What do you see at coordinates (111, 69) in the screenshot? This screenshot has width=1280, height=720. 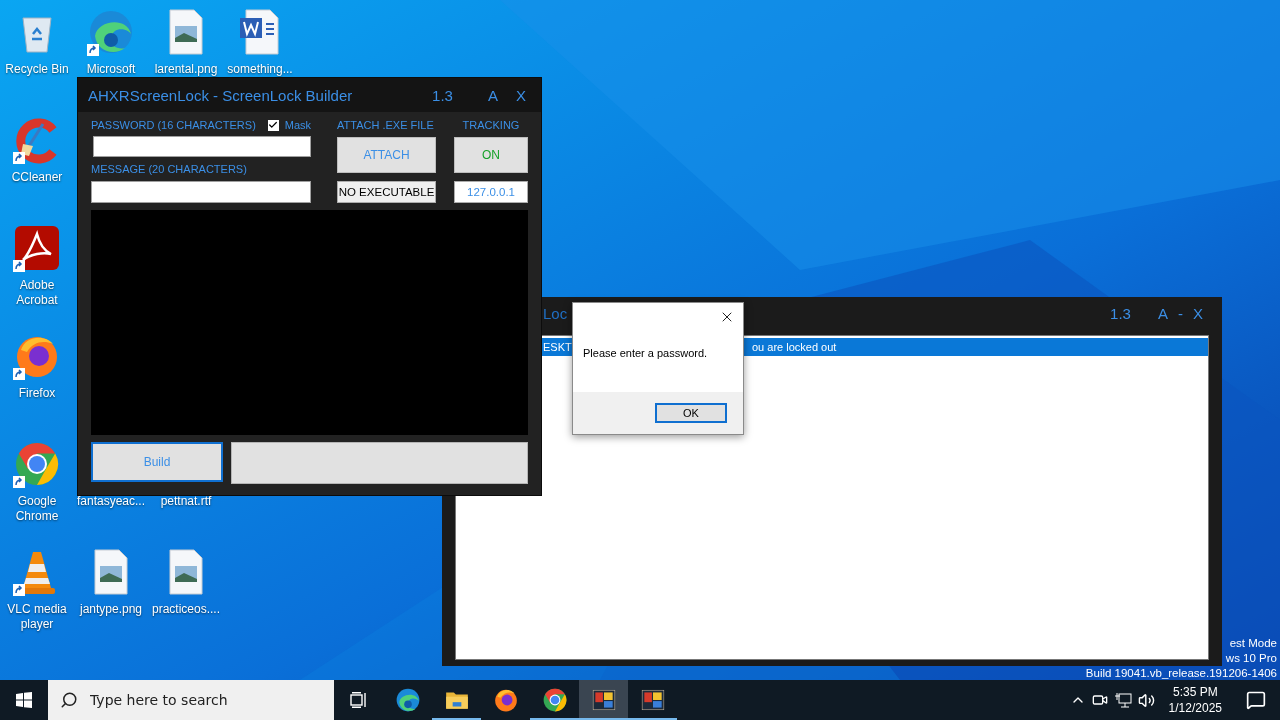 I see `desktop-icon-label: Microsoft` at bounding box center [111, 69].